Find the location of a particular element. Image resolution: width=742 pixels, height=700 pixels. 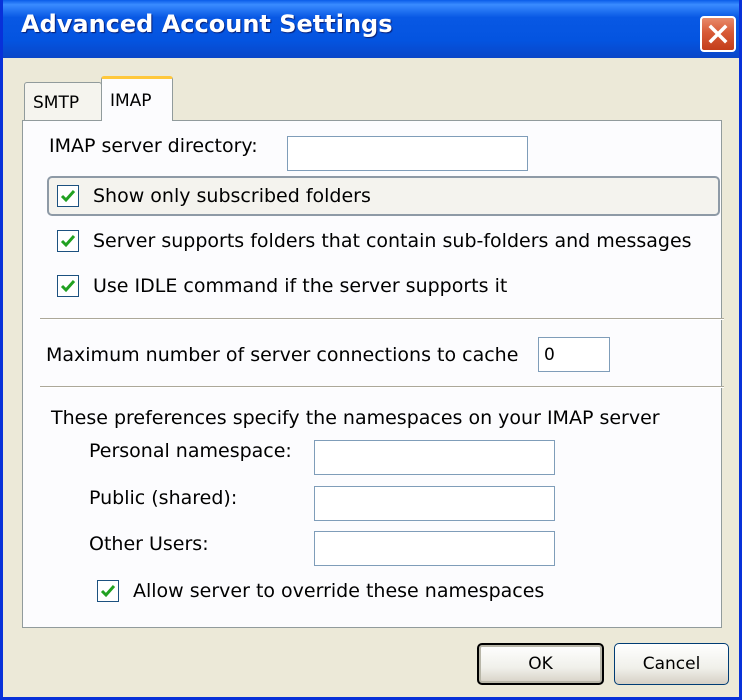

ok-button-label: OK is located at coordinates (540, 664).